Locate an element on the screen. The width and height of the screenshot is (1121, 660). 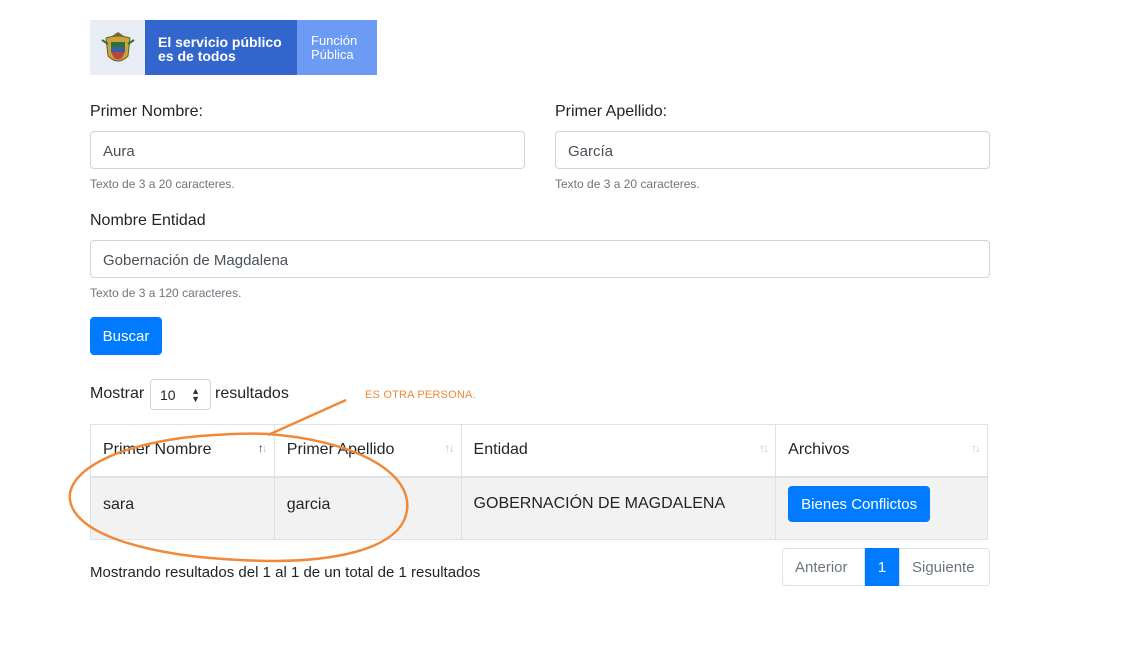
last-name-input: García is located at coordinates (772, 150).